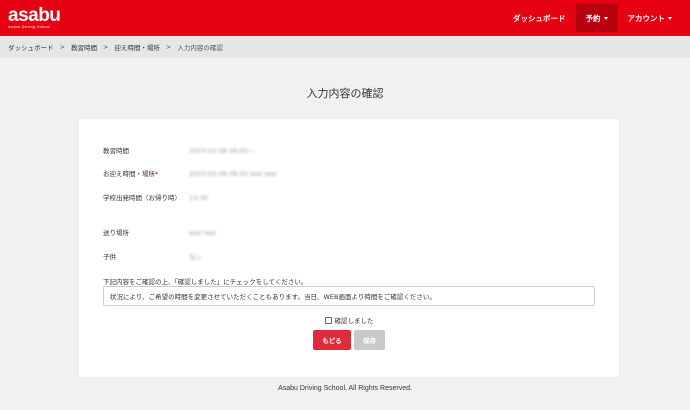 Image resolution: width=690 pixels, height=410 pixels. I want to click on asabu-logo: asabu Asabu Driving School, so click(34, 17).